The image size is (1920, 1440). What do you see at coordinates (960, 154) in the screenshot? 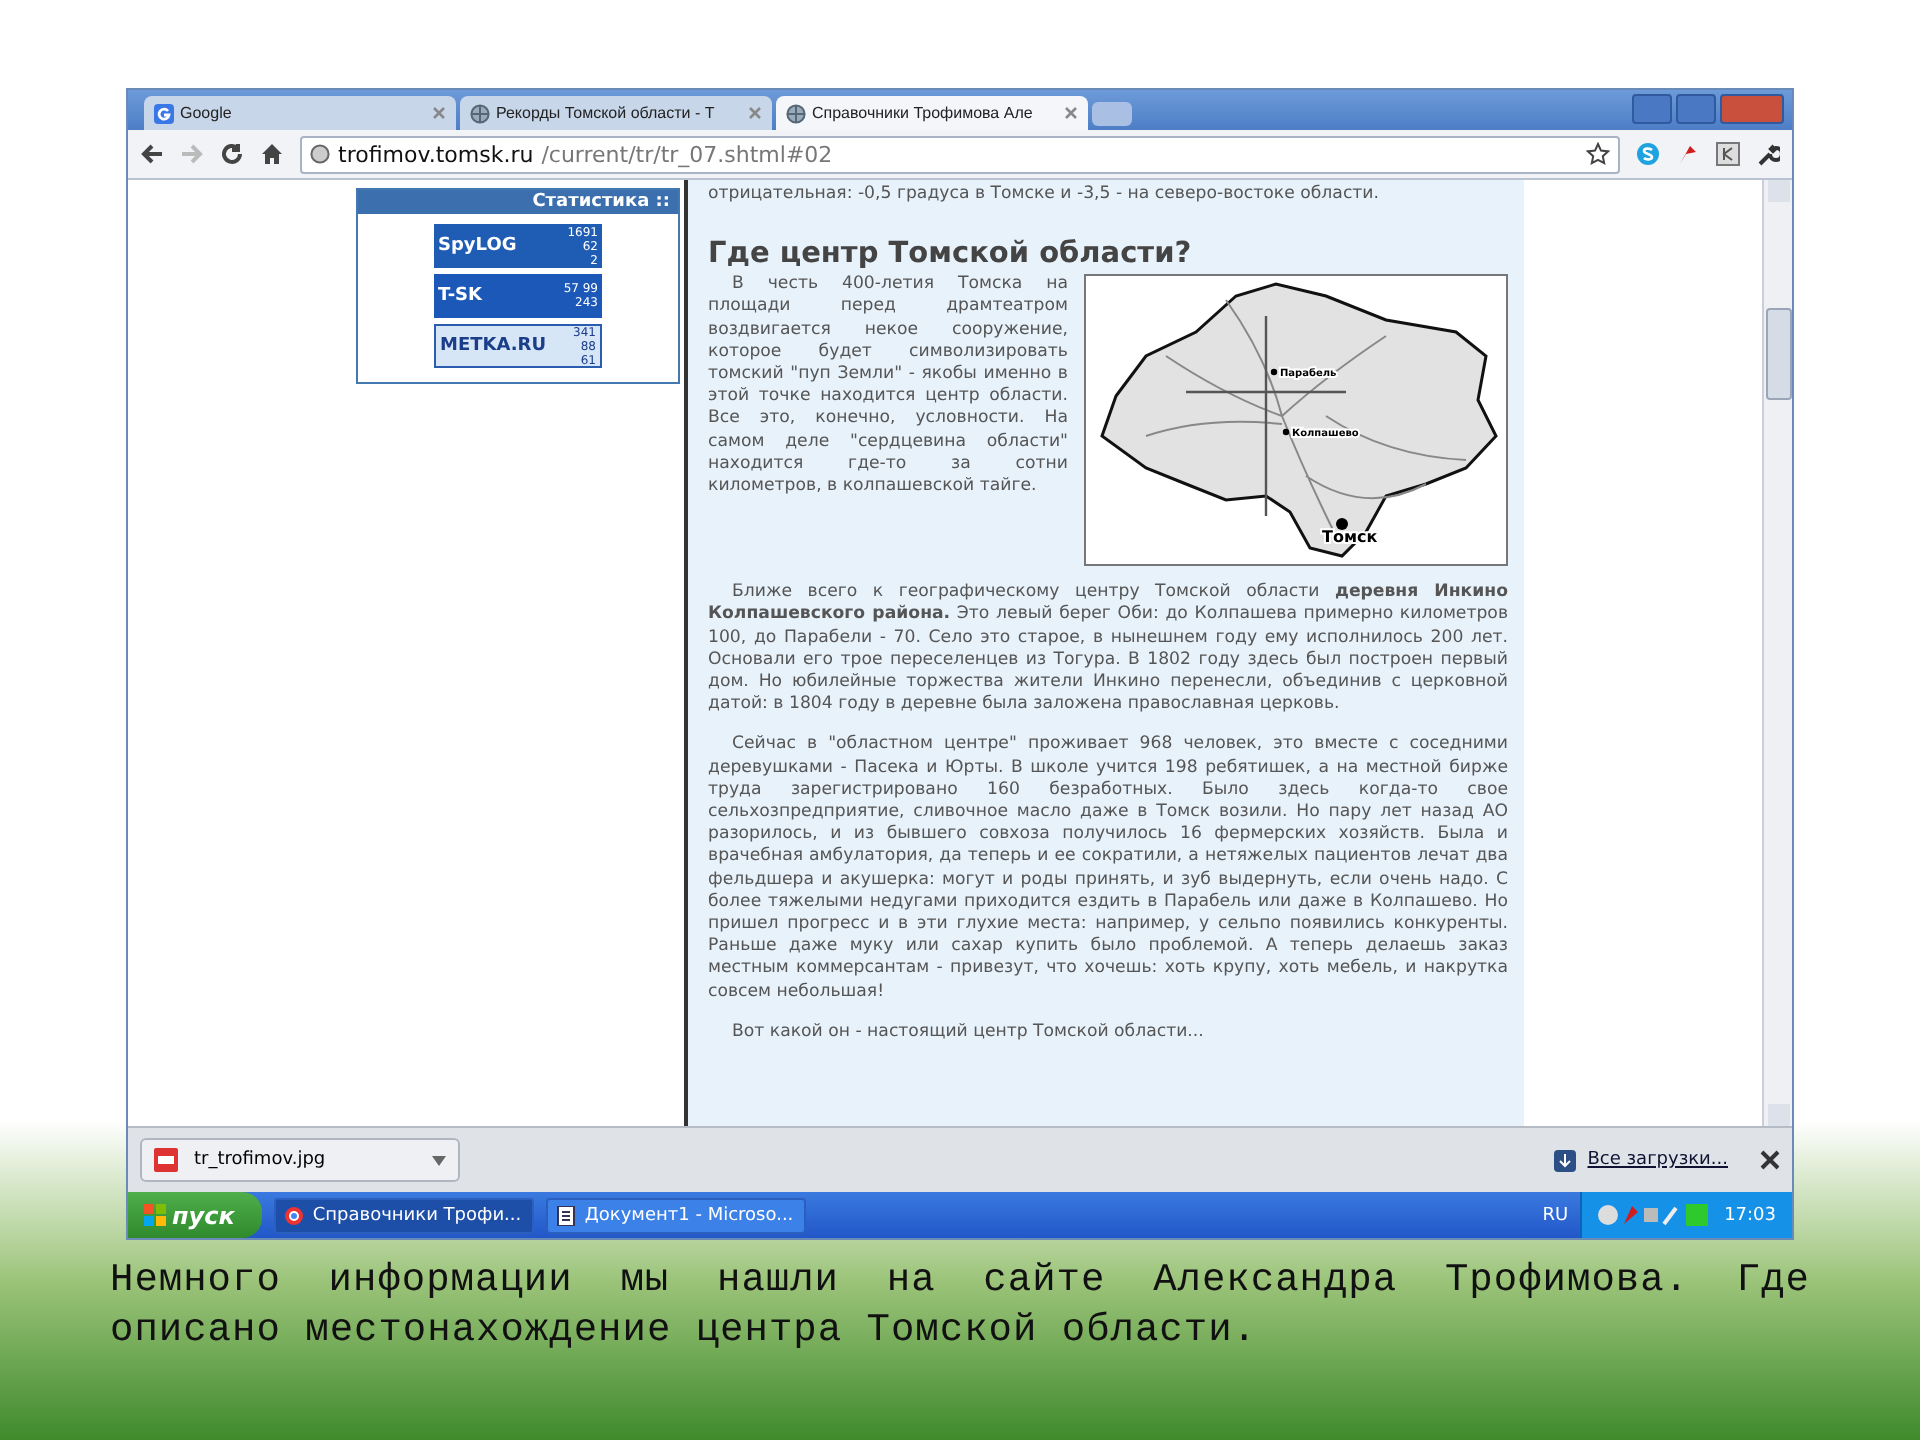
I see `address-bar: trofimov.tomsk.ru /current/tr/tr_07.shtml#02` at bounding box center [960, 154].